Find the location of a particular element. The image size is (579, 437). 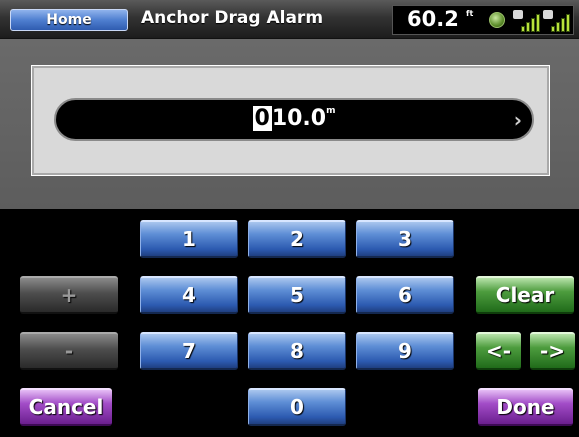

cursor-right-button: -> is located at coordinates (552, 351).